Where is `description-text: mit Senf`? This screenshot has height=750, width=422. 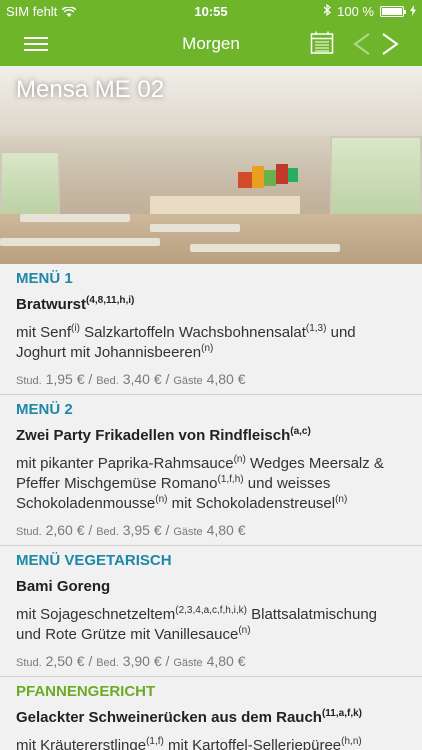 description-text: mit Senf is located at coordinates (44, 332).